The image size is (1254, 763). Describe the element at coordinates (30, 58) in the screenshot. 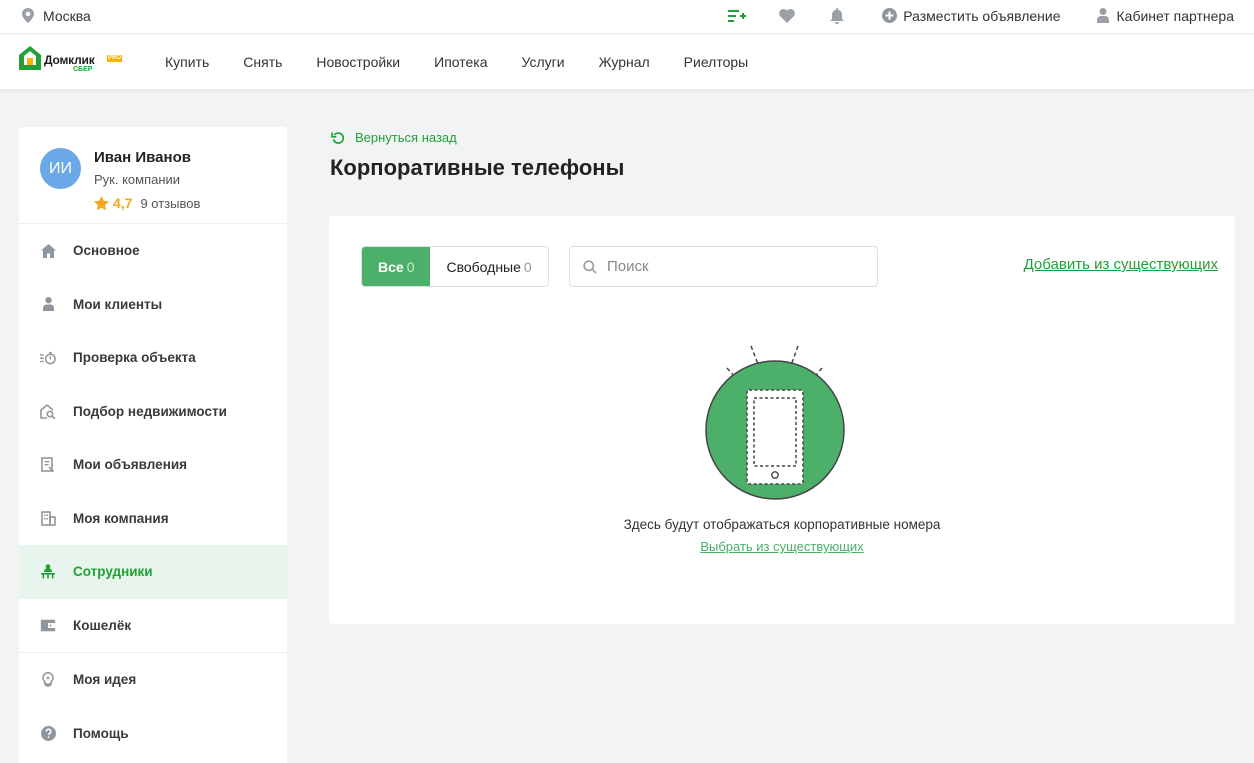

I see `logo-house-icon` at that location.